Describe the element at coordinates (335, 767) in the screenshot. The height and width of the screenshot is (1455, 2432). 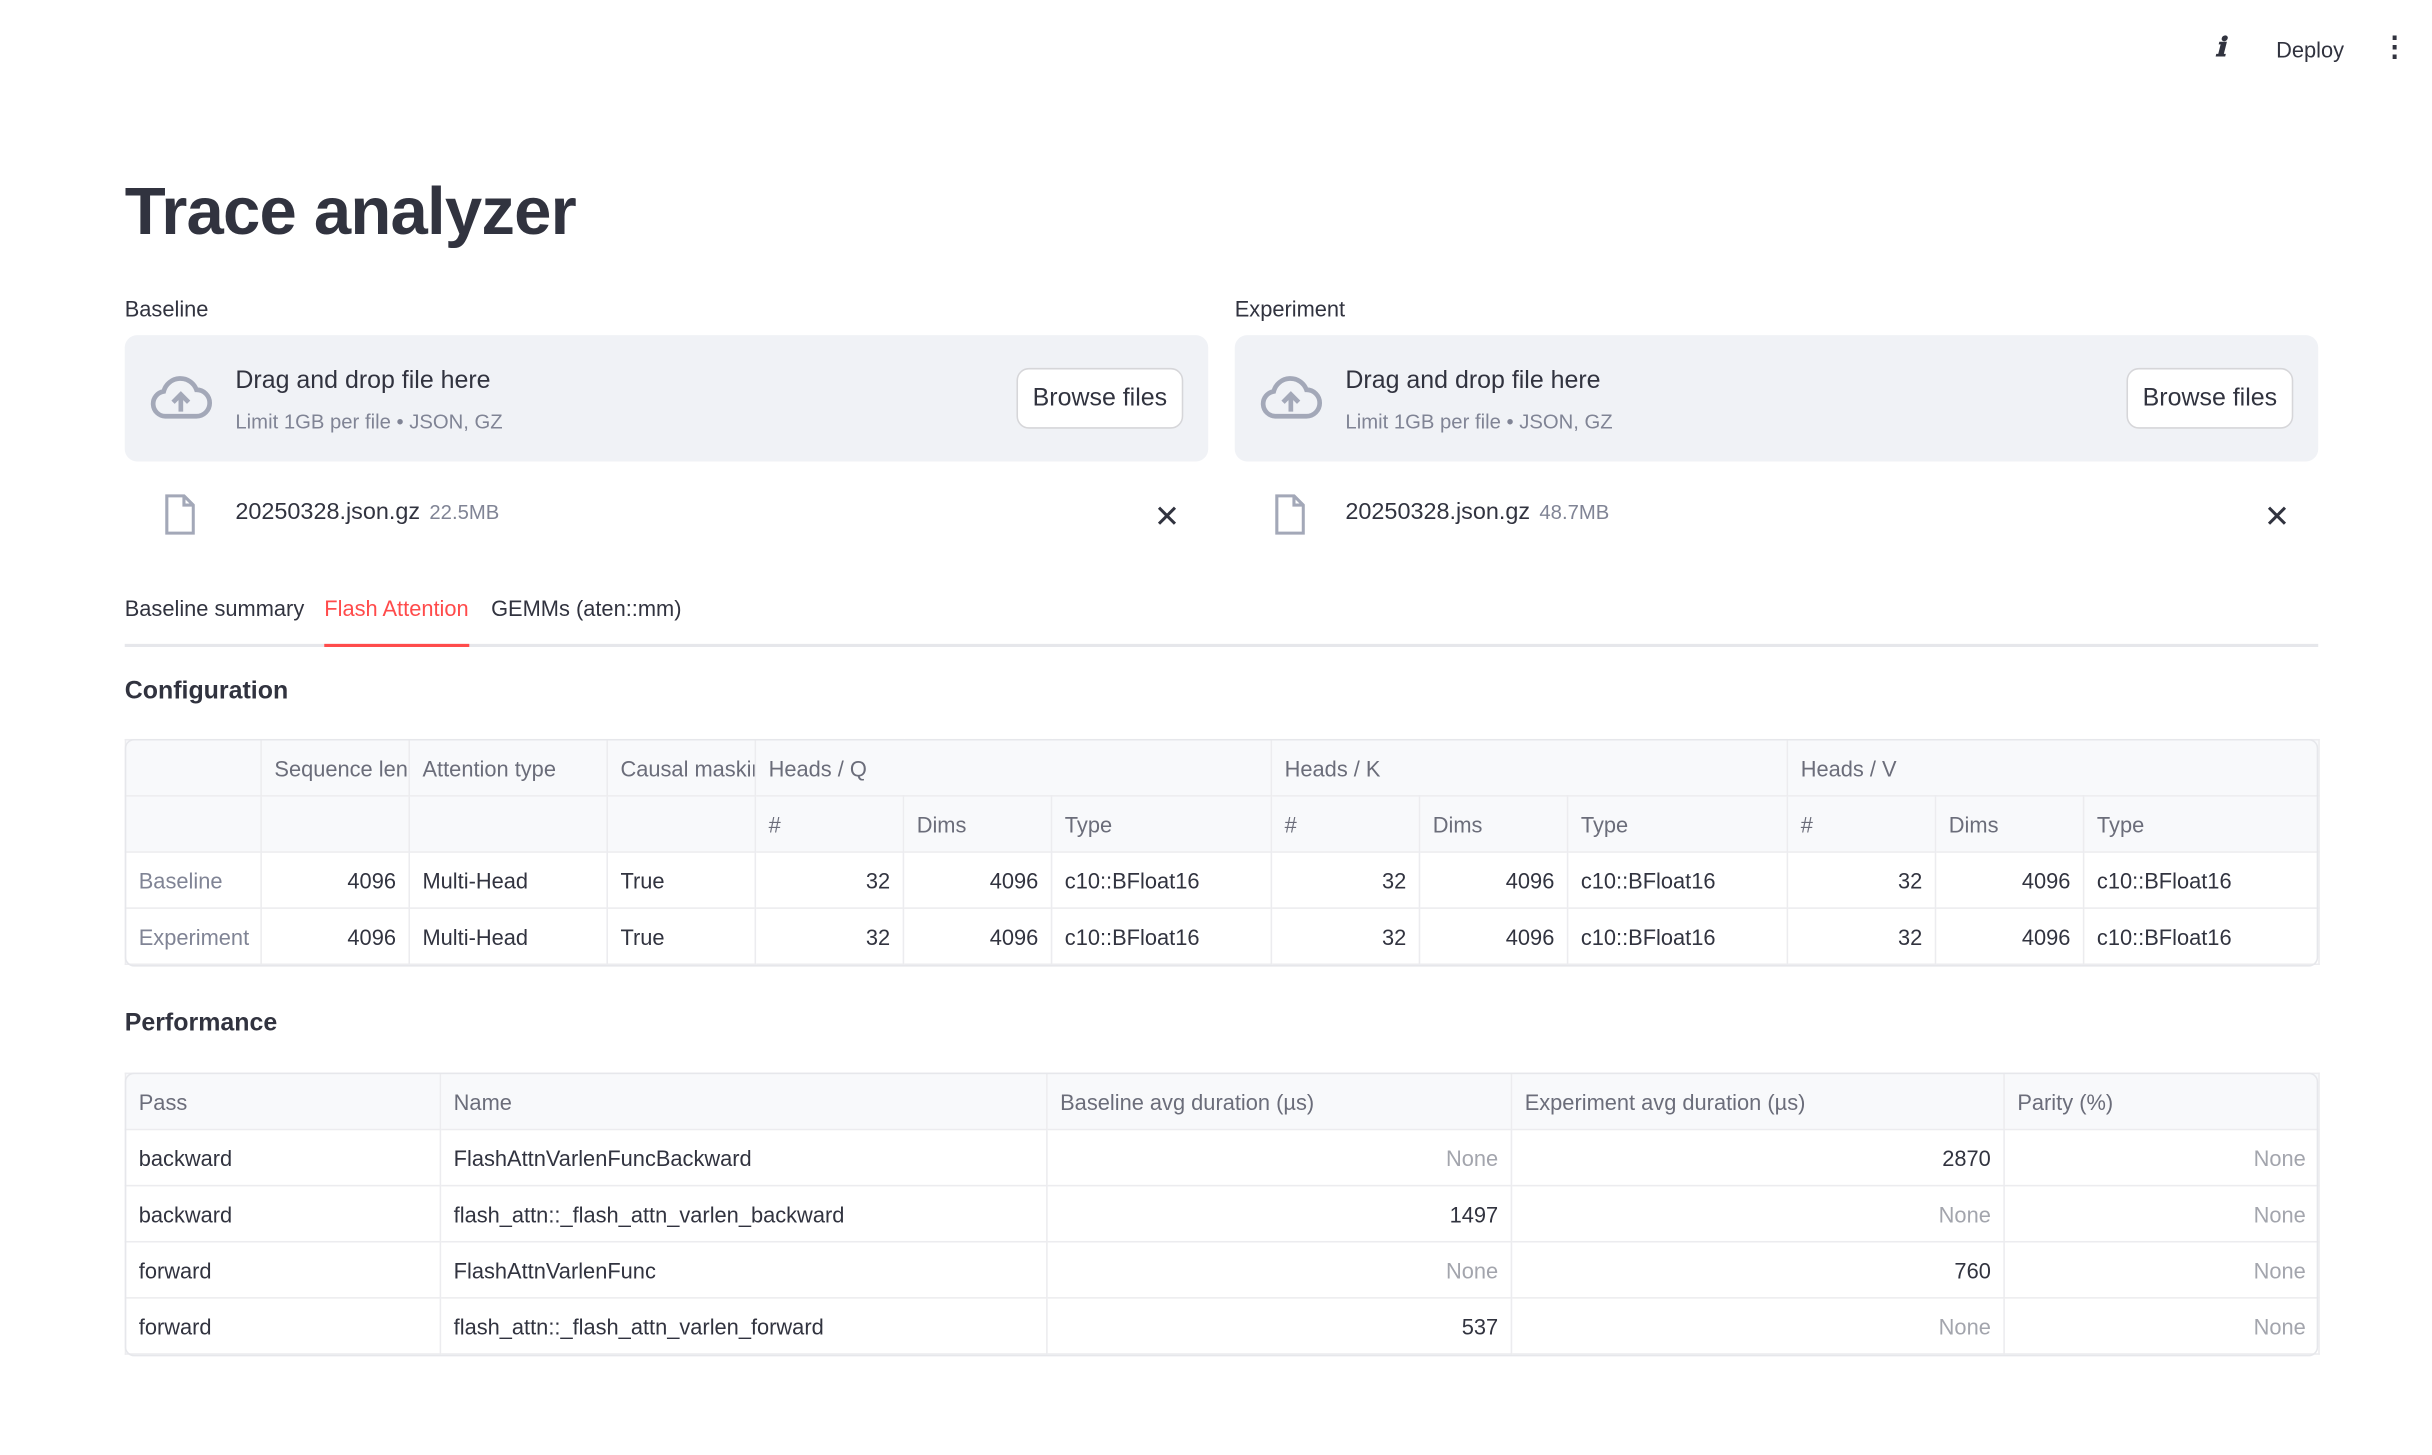
I see `column-group-header: Sequence leng` at that location.